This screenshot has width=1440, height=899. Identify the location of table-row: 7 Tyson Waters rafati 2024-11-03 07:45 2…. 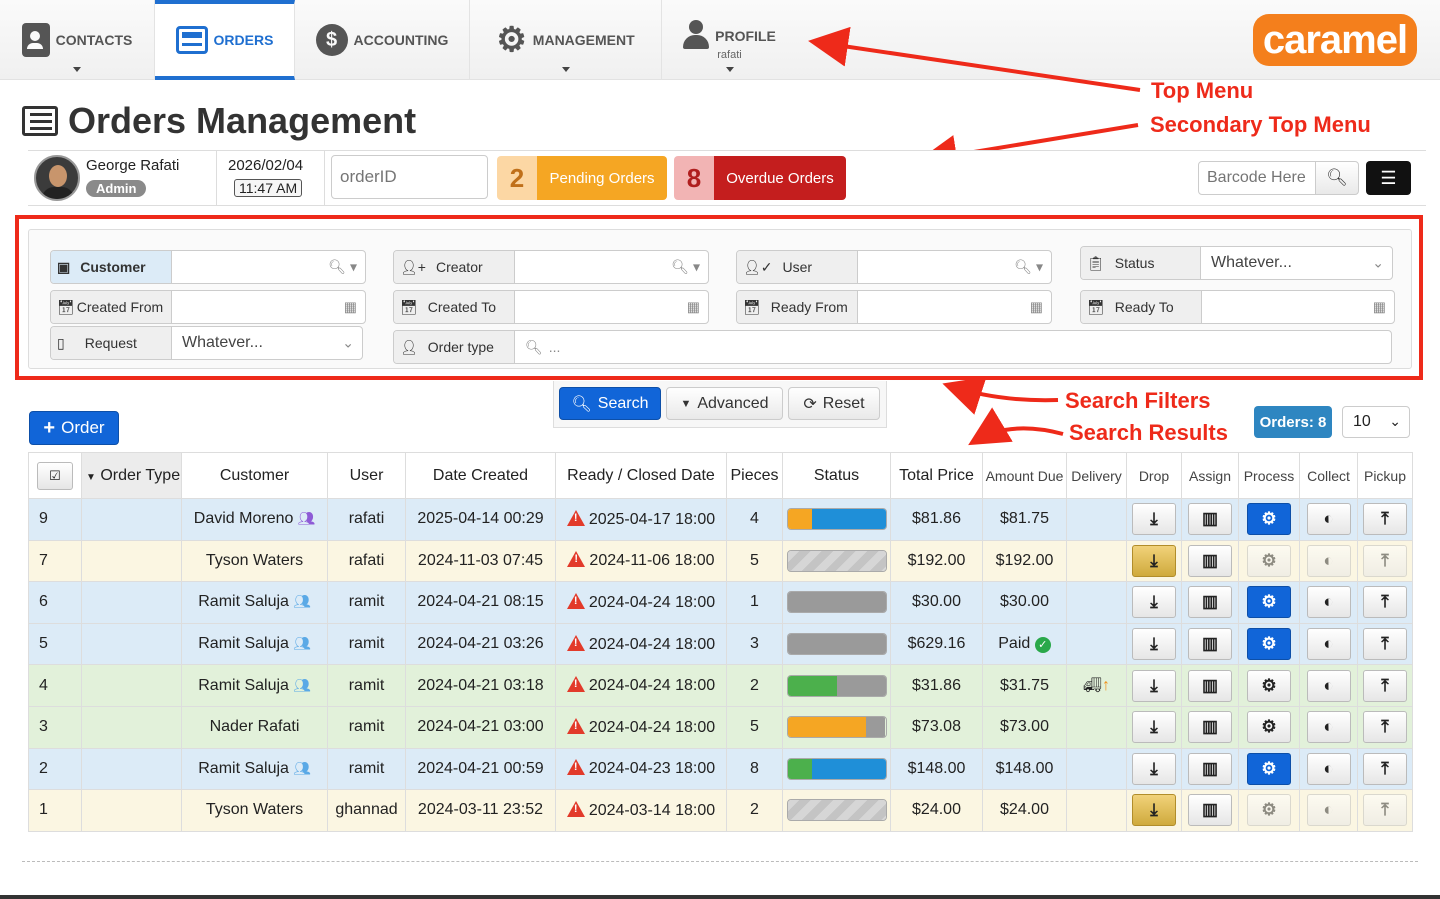
(720, 561).